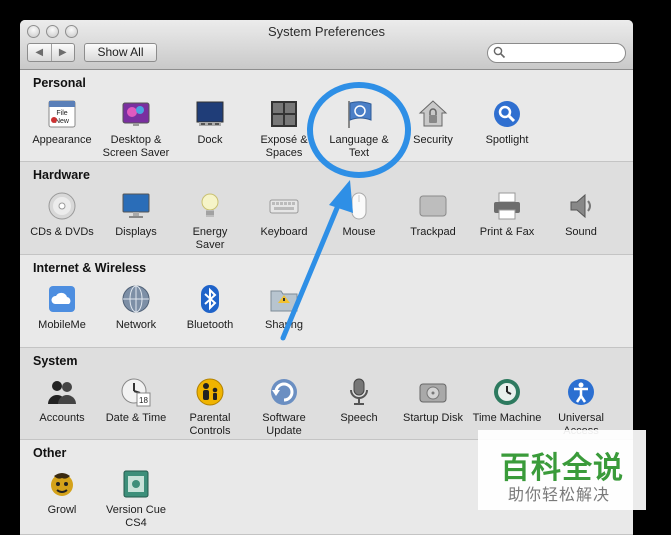 The height and width of the screenshot is (535, 671). What do you see at coordinates (62, 206) in the screenshot?
I see `cd-icon` at bounding box center [62, 206].